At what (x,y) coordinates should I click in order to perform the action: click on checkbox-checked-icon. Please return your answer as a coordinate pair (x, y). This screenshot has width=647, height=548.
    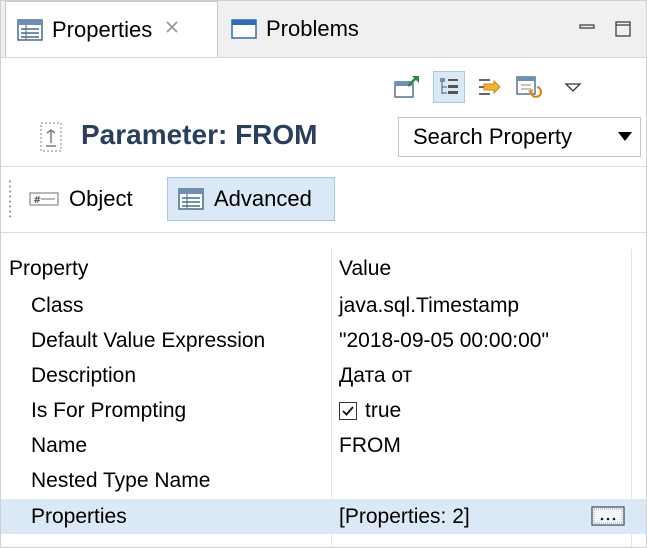
    Looking at the image, I should click on (348, 410).